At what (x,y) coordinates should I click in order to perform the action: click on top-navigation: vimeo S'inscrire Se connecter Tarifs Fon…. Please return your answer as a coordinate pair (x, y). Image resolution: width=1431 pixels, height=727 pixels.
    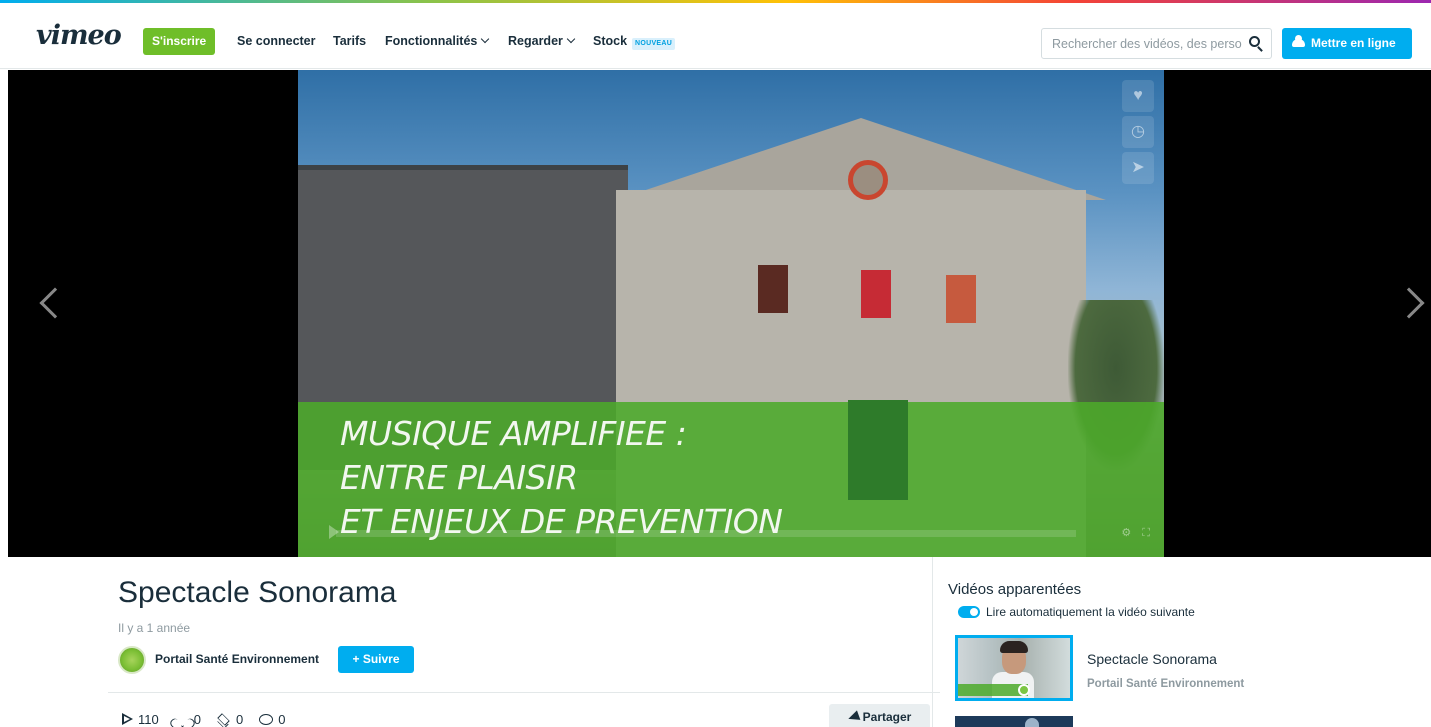
    Looking at the image, I should click on (715, 36).